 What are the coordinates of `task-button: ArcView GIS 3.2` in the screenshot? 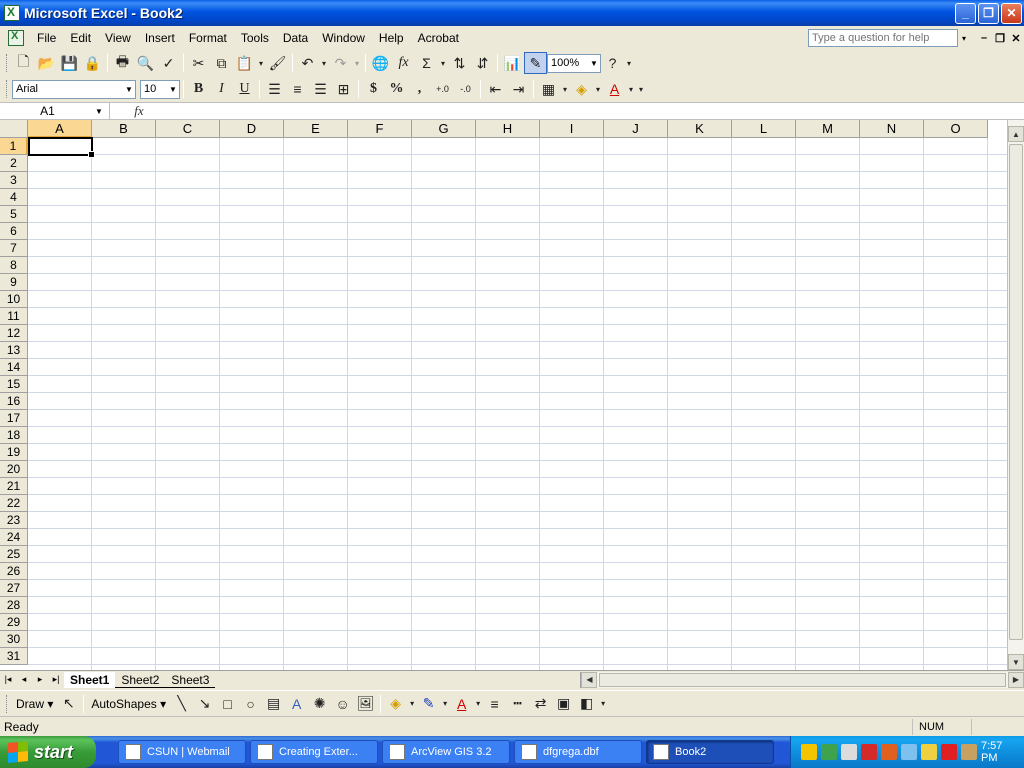 It's located at (446, 752).